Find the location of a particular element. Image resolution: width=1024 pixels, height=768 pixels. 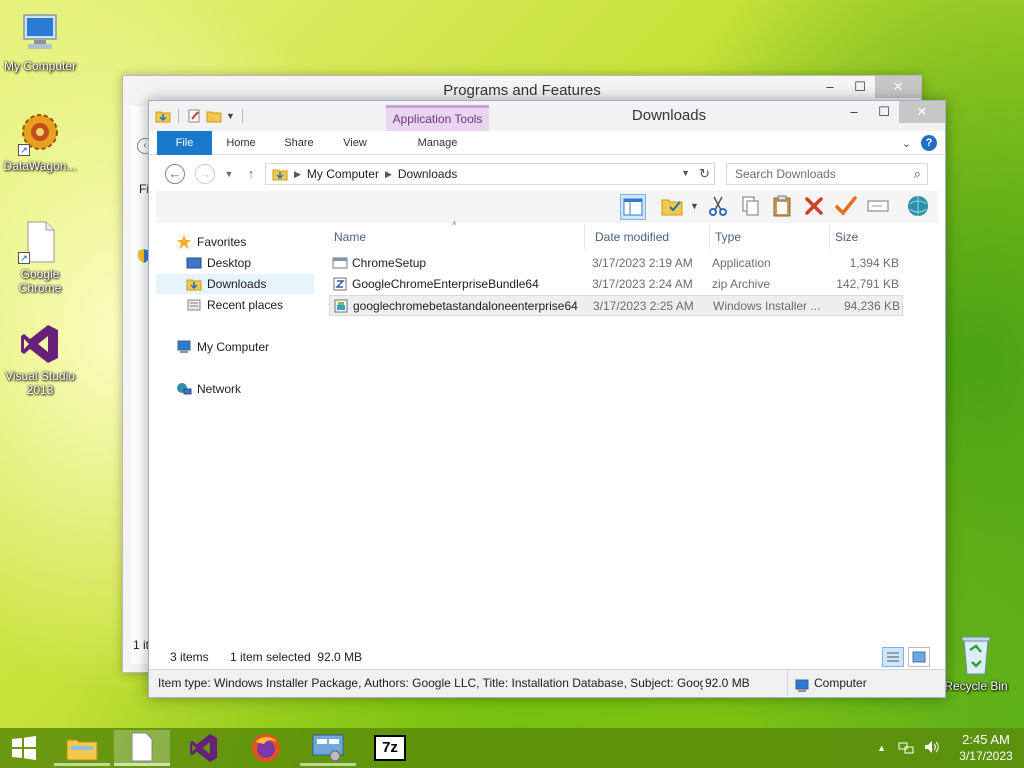

desktop-icon-label: Recycle Bin is located at coordinates (976, 686).